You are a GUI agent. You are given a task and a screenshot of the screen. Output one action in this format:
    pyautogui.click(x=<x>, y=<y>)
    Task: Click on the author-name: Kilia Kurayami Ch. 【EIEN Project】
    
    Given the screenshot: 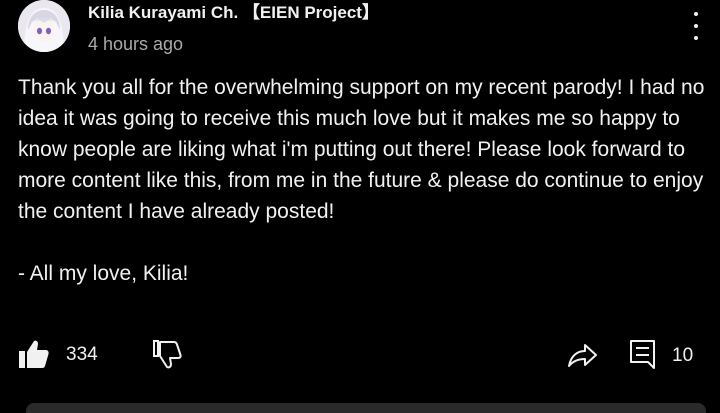 What is the action you would take?
    pyautogui.click(x=233, y=11)
    